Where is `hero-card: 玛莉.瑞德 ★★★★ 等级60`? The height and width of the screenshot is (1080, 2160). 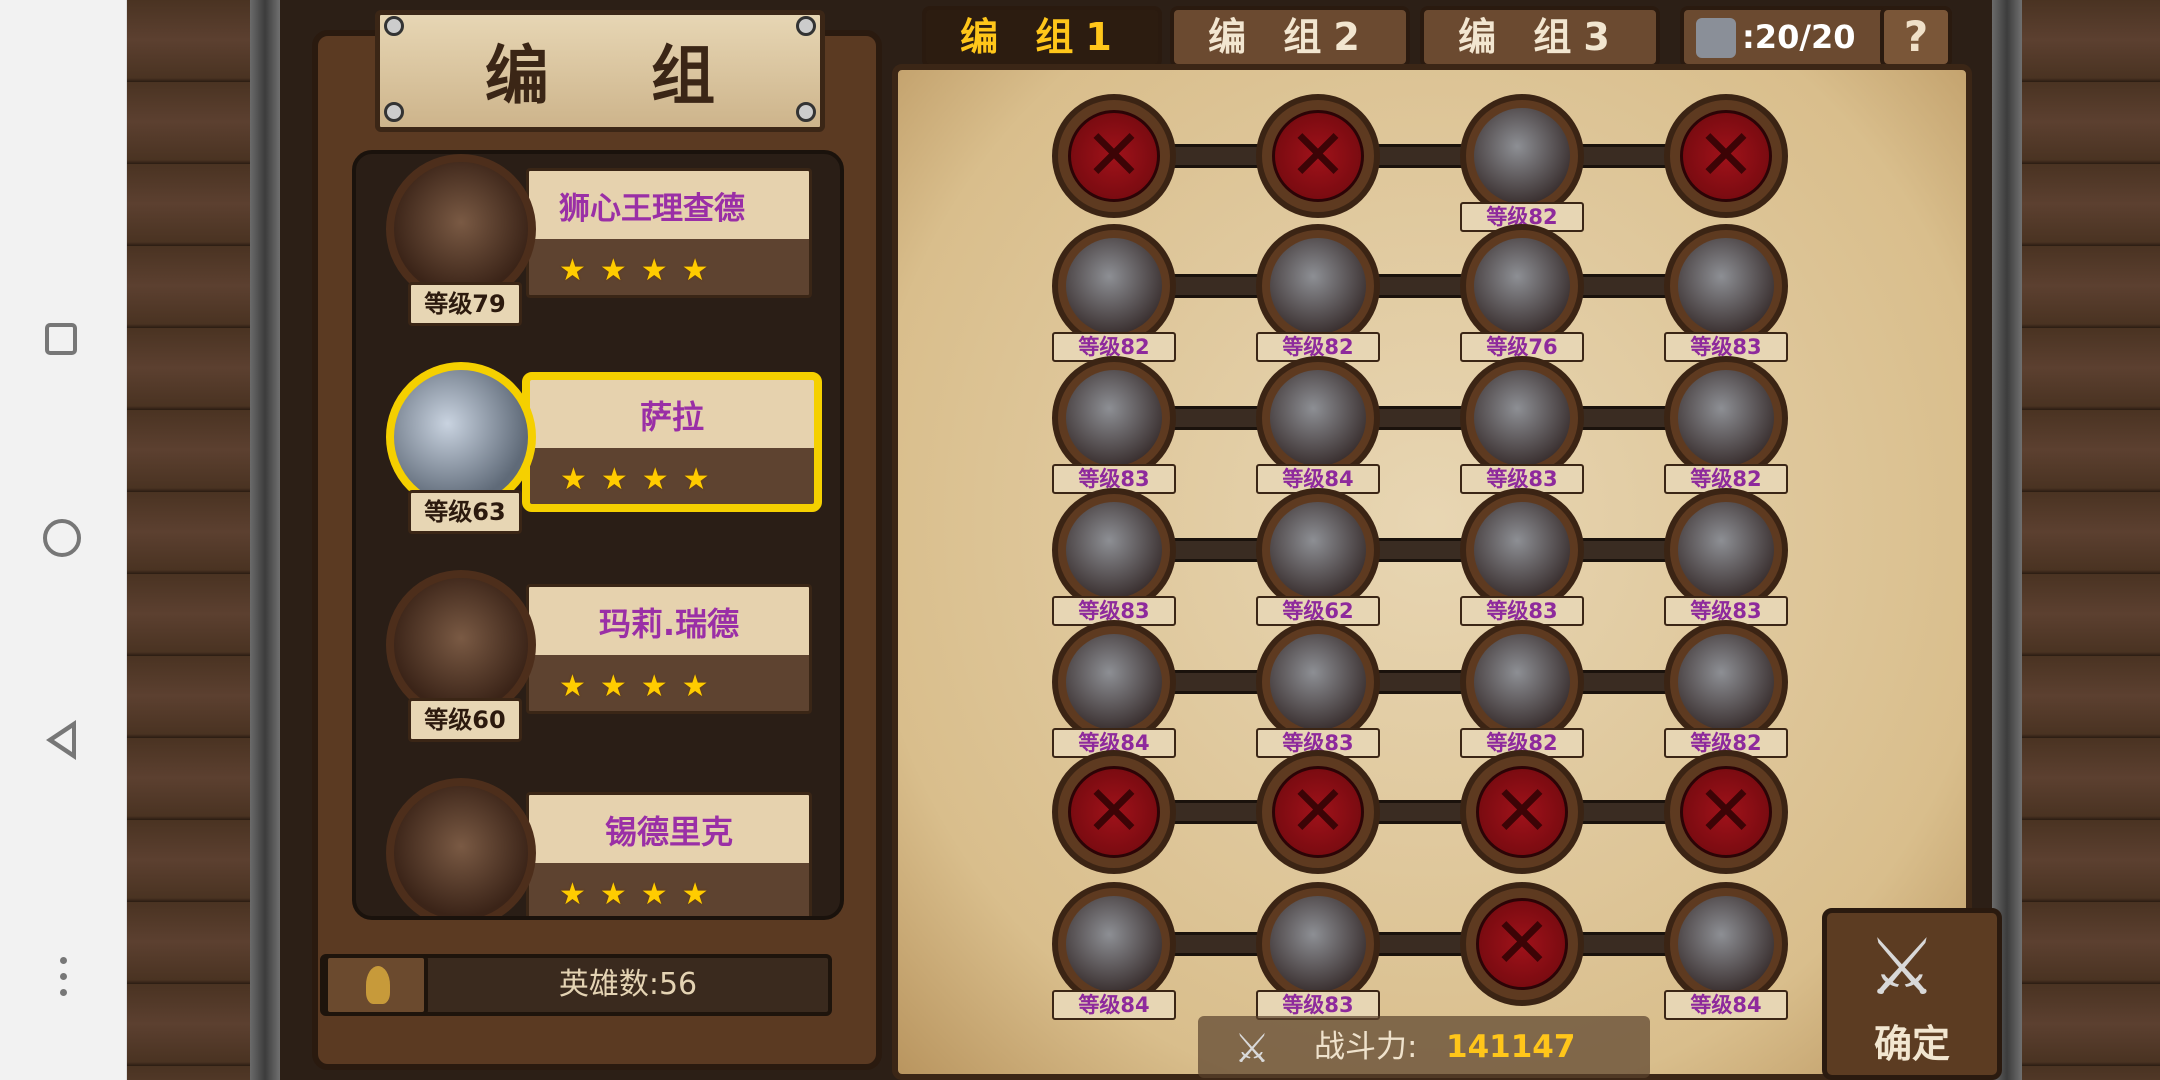
hero-card: 玛莉.瑞德 ★★★★ 等级60 is located at coordinates (598, 660).